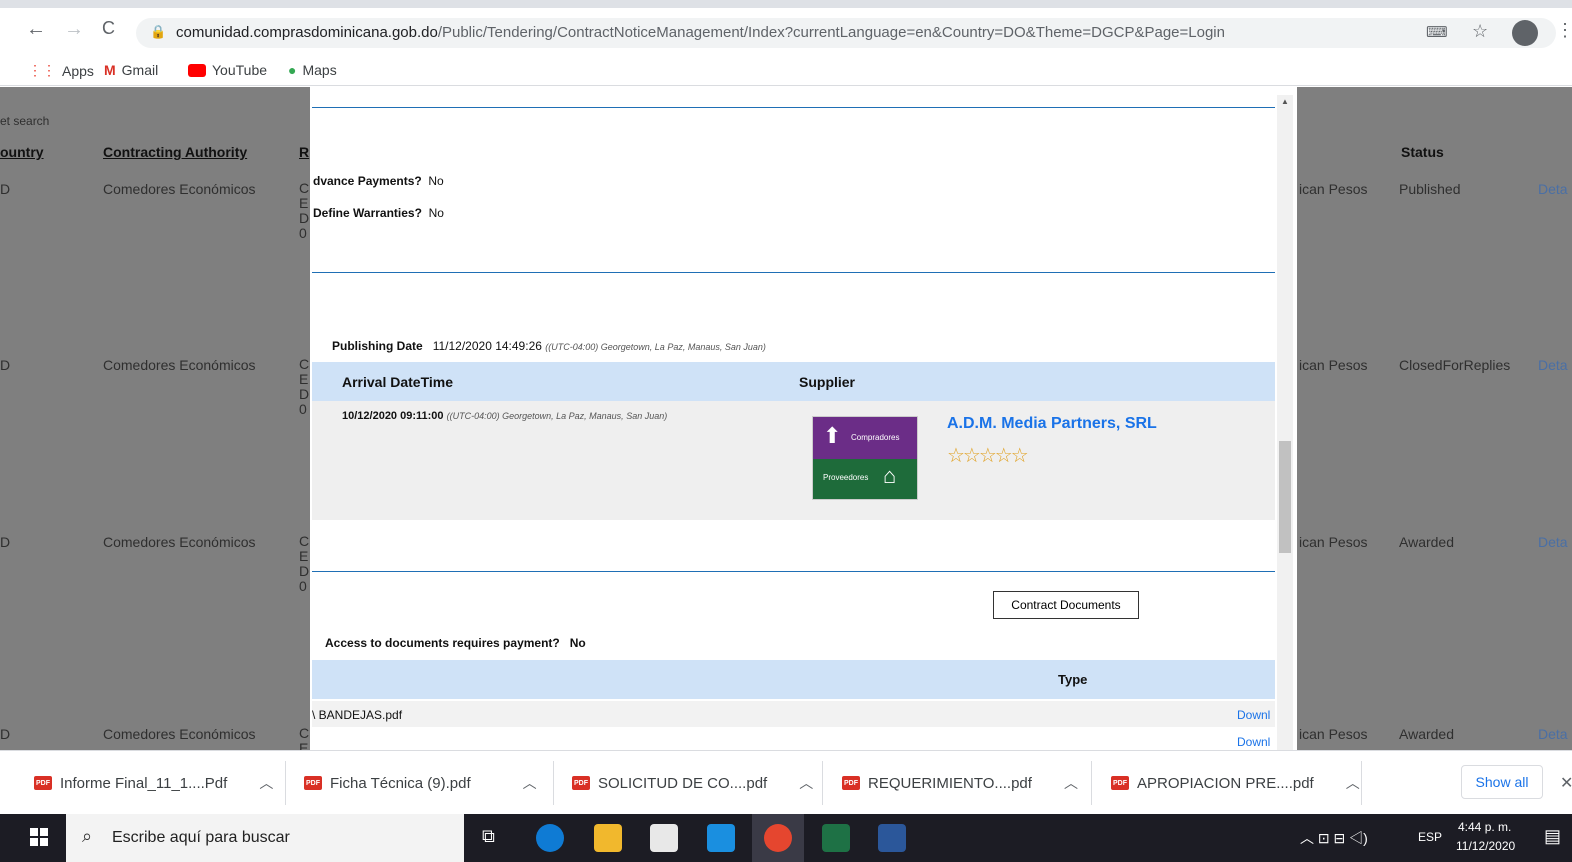 The height and width of the screenshot is (862, 1572). What do you see at coordinates (1235, 783) in the screenshot?
I see `download-item: PDF APROPIACION PRE....pdf ︿` at bounding box center [1235, 783].